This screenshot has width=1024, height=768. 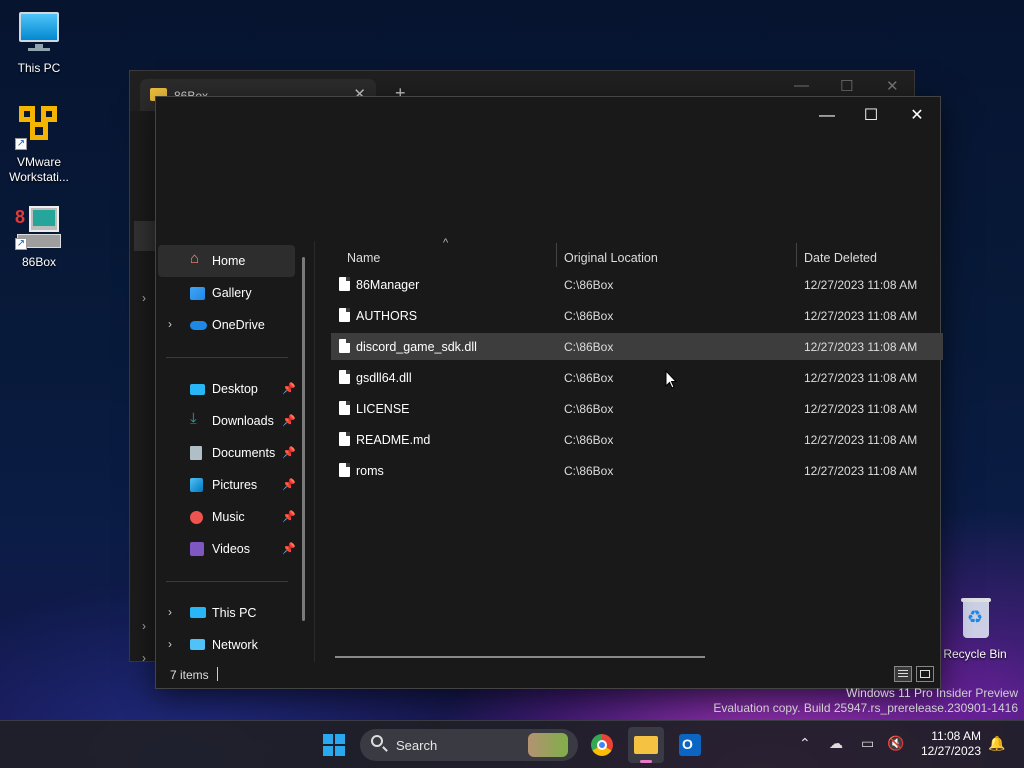 What do you see at coordinates (996, 743) in the screenshot?
I see `notification-bell-icon: 🔔` at bounding box center [996, 743].